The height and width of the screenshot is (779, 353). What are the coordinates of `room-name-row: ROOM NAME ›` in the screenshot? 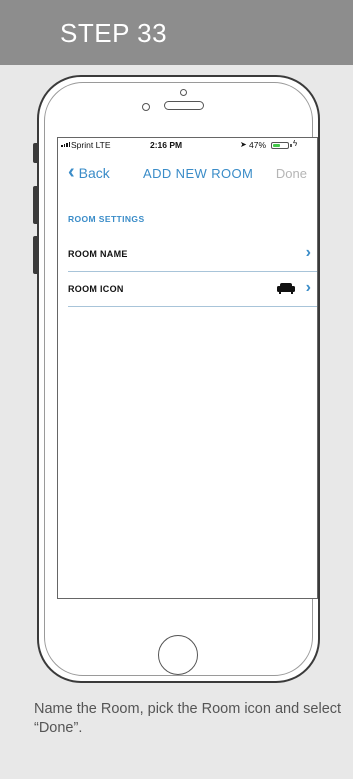 It's located at (192, 254).